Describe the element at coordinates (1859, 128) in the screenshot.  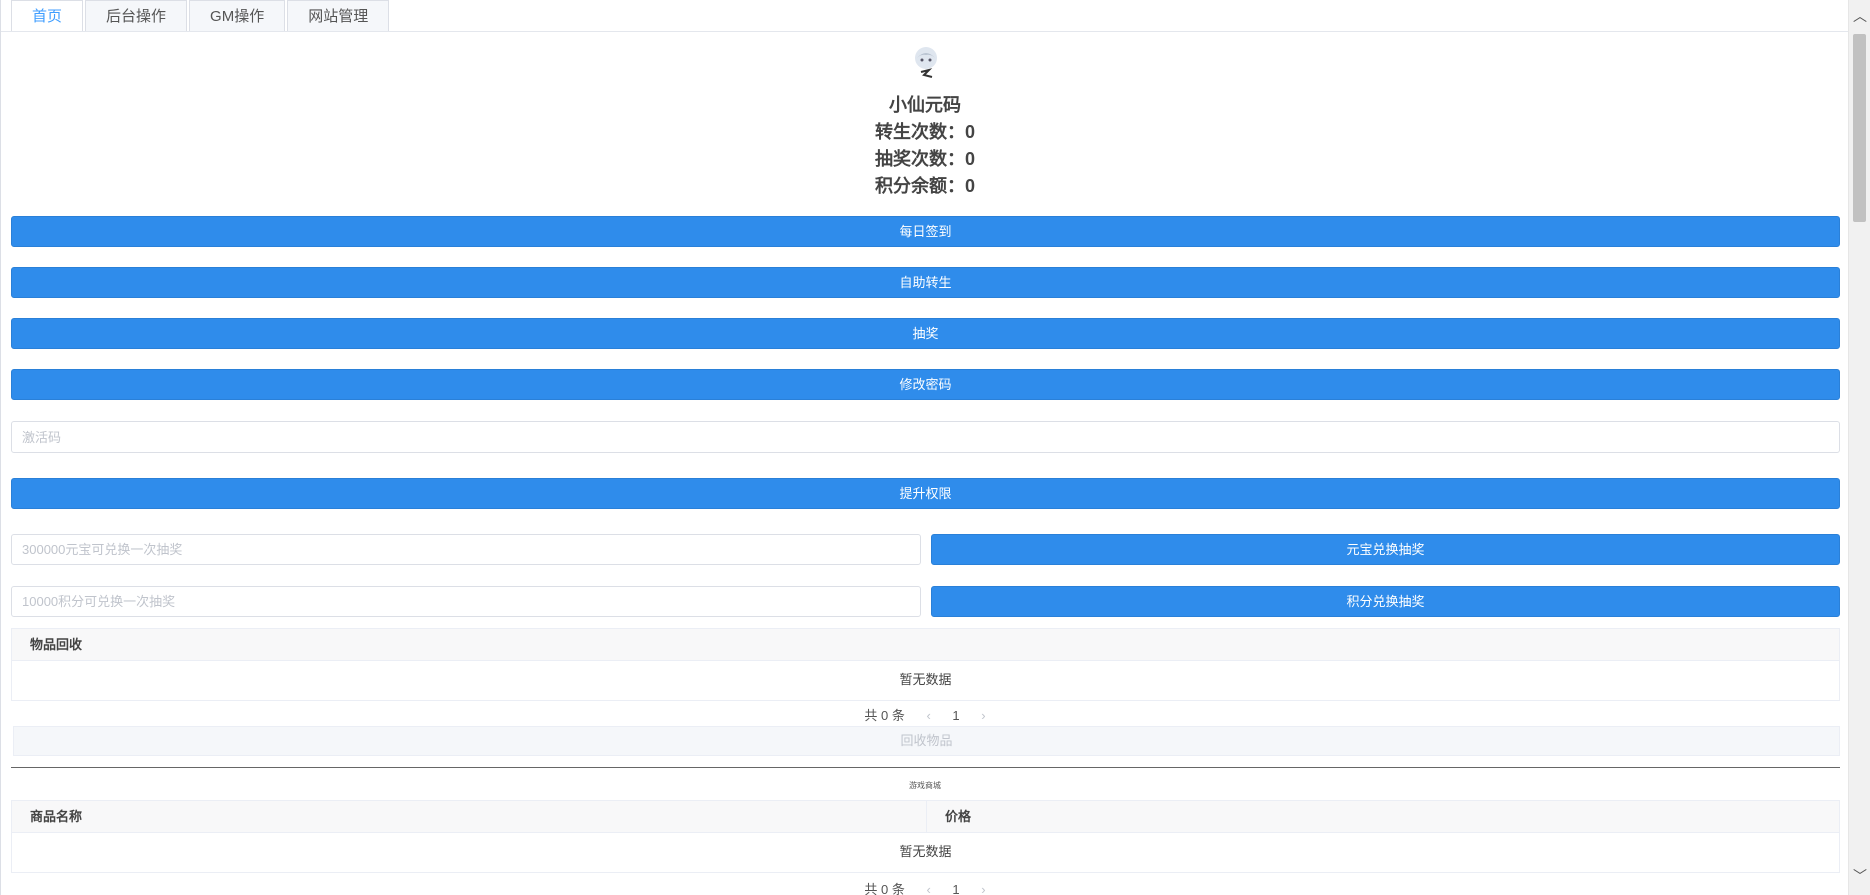
I see `scrollbar-thumb` at that location.